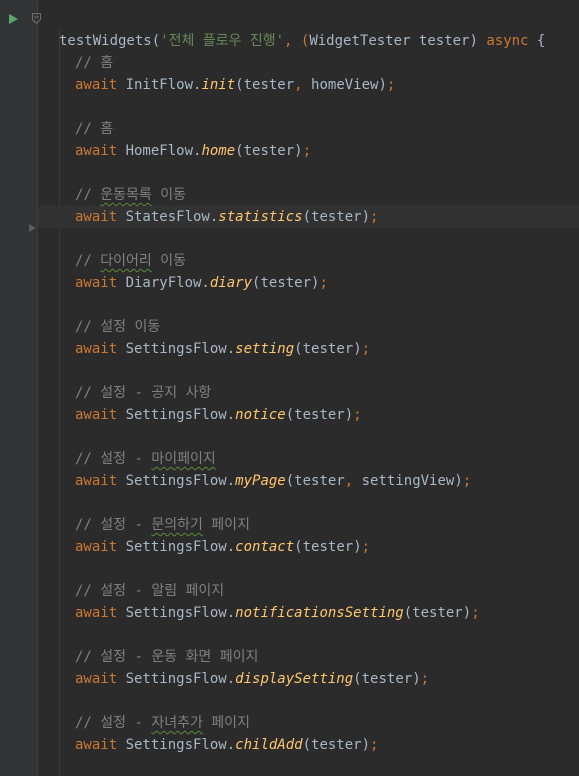 This screenshot has height=776, width=579. I want to click on await-text-wrap: await DiaryFlow.diary(tester);, so click(201, 283).